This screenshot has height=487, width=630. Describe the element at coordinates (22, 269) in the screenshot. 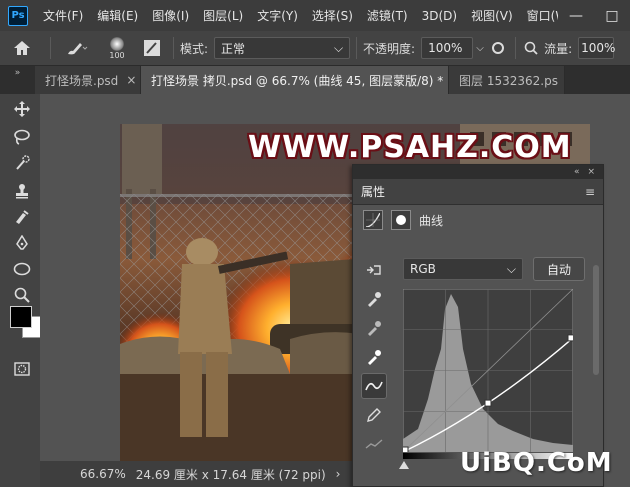

I see `ellipse-tool-icon` at that location.